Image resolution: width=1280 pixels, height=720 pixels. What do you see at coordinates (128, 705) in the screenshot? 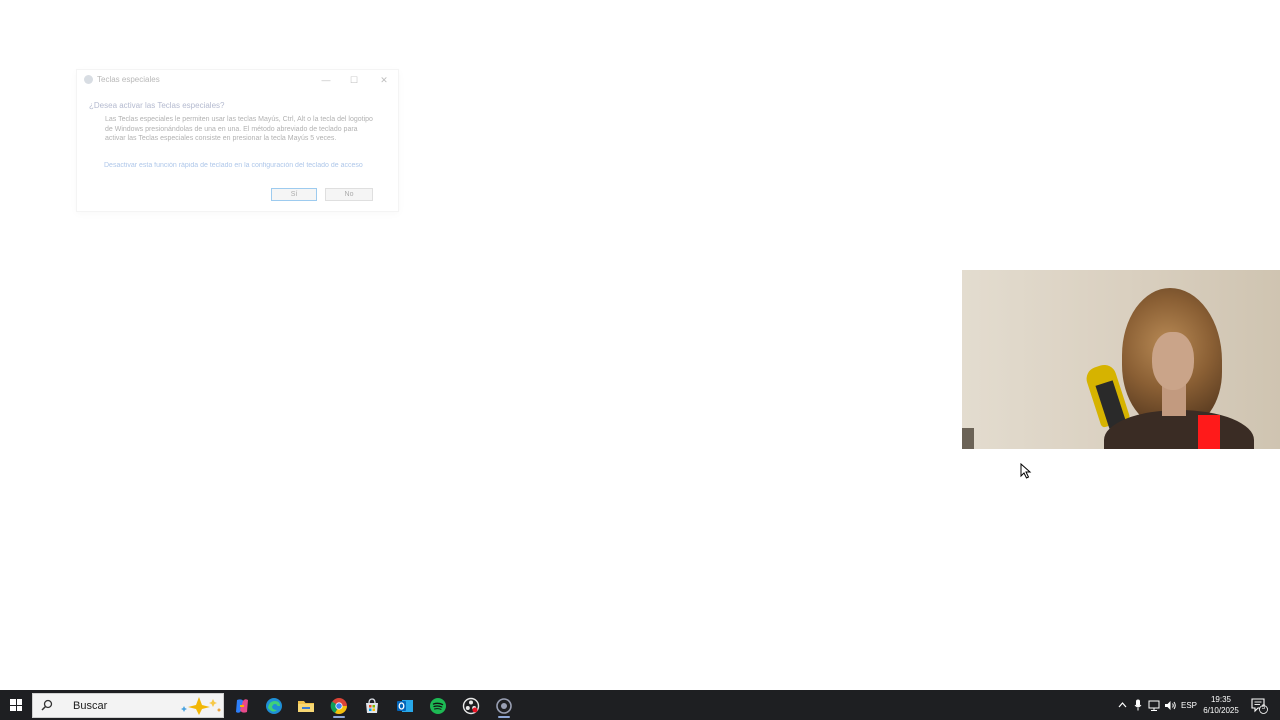
I see `search-box: Buscar` at bounding box center [128, 705].